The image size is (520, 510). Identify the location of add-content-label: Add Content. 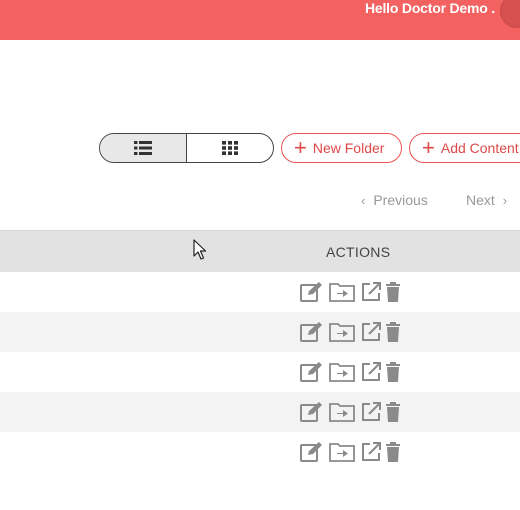
(479, 148).